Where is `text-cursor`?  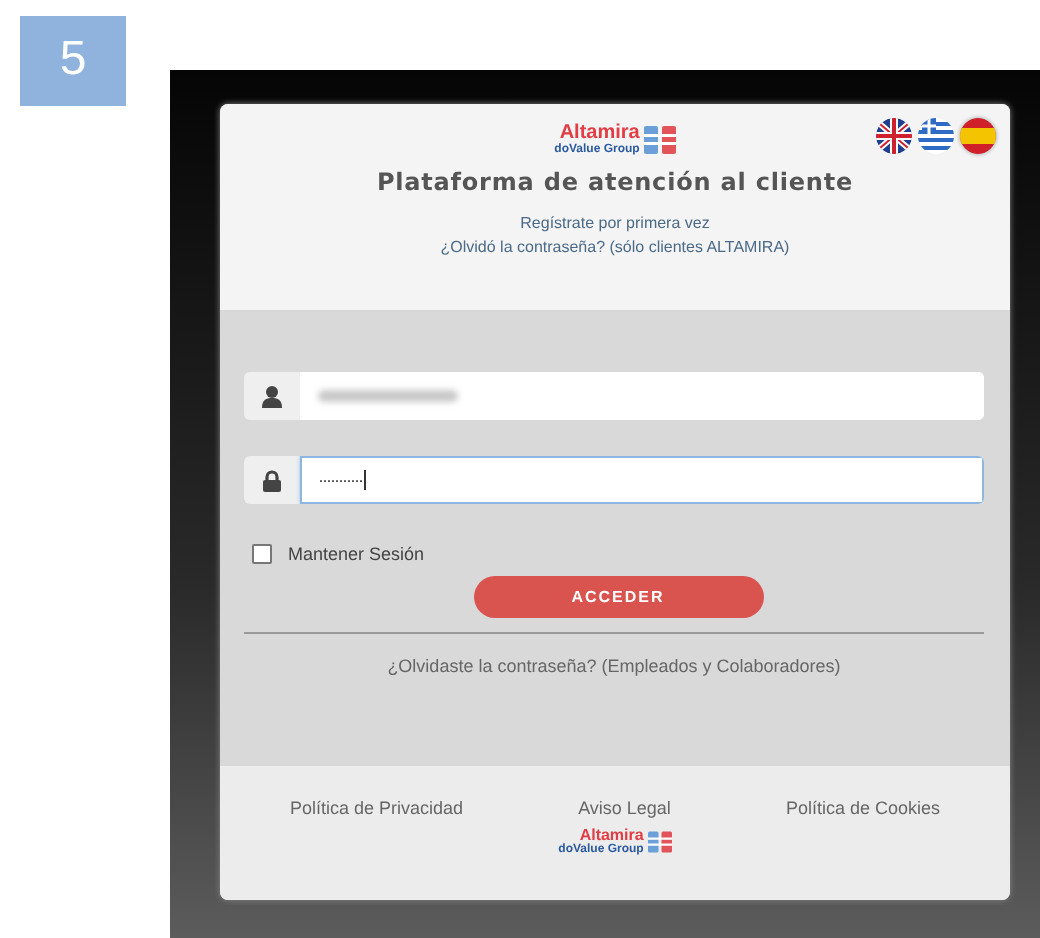 text-cursor is located at coordinates (364, 480).